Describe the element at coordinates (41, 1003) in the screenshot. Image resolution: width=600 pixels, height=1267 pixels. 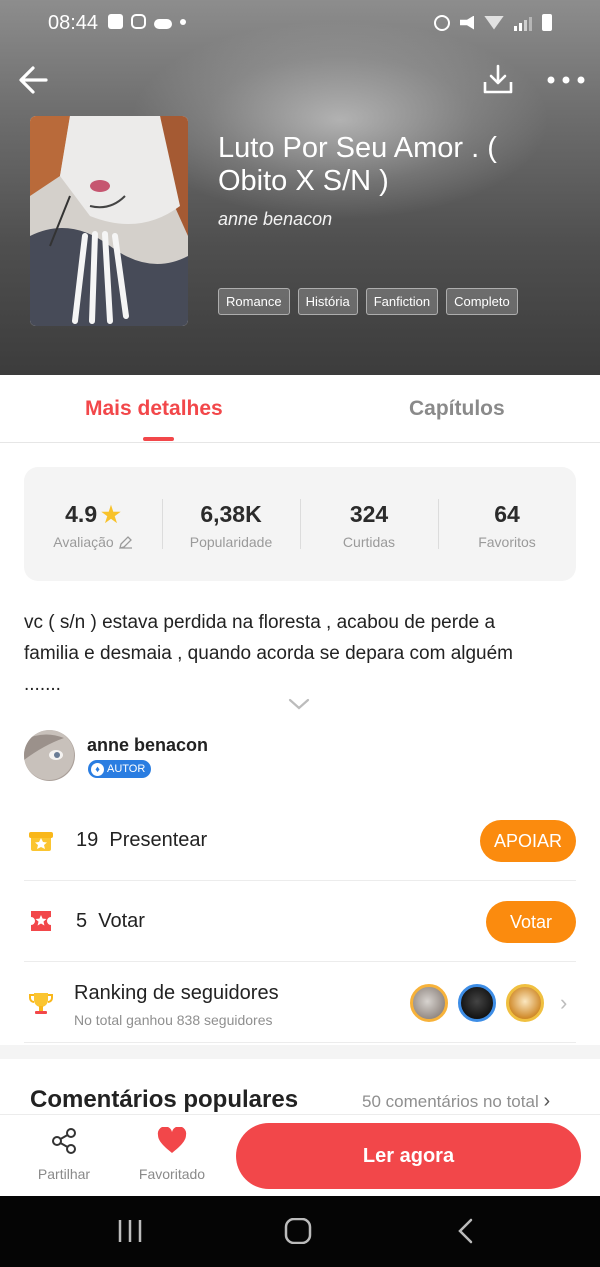
I see `trophy-icon` at that location.